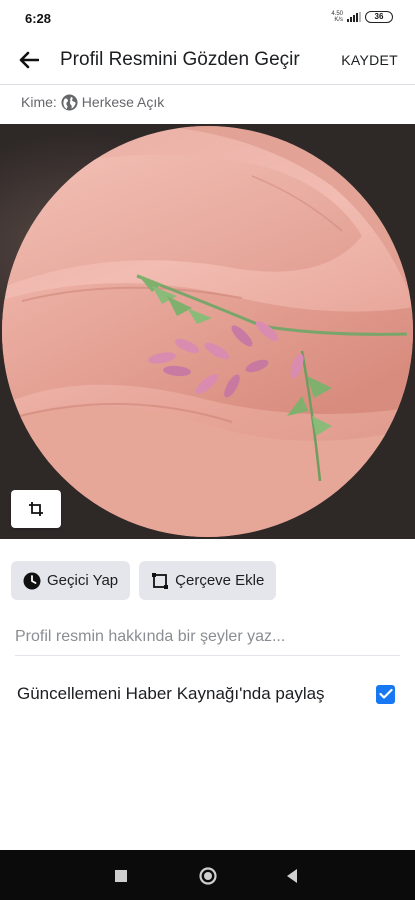 The height and width of the screenshot is (900, 415). Describe the element at coordinates (83, 580) in the screenshot. I see `make-temporary-label: Geçici Yap` at that location.